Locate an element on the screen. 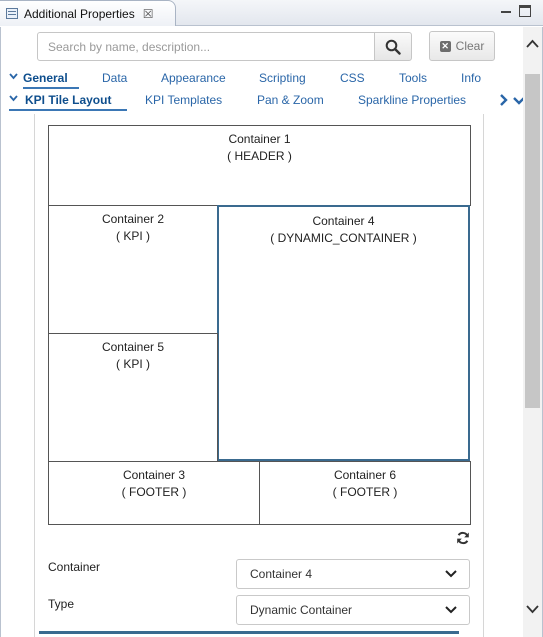 This screenshot has height=637, width=543. tab-appearance: Appearance is located at coordinates (193, 78).